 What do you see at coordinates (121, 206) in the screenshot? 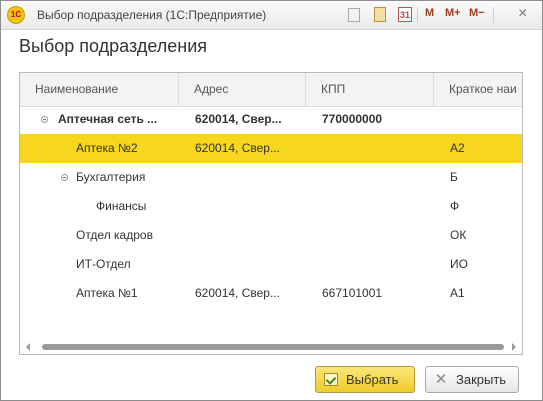
I see `cell-name: Финансы` at bounding box center [121, 206].